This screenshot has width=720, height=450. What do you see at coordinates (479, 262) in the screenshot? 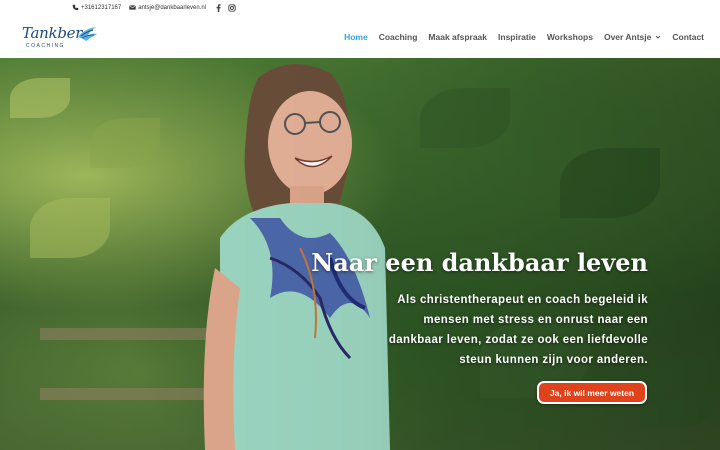
I see `hero-title: Naar een dankbaar leven` at bounding box center [479, 262].